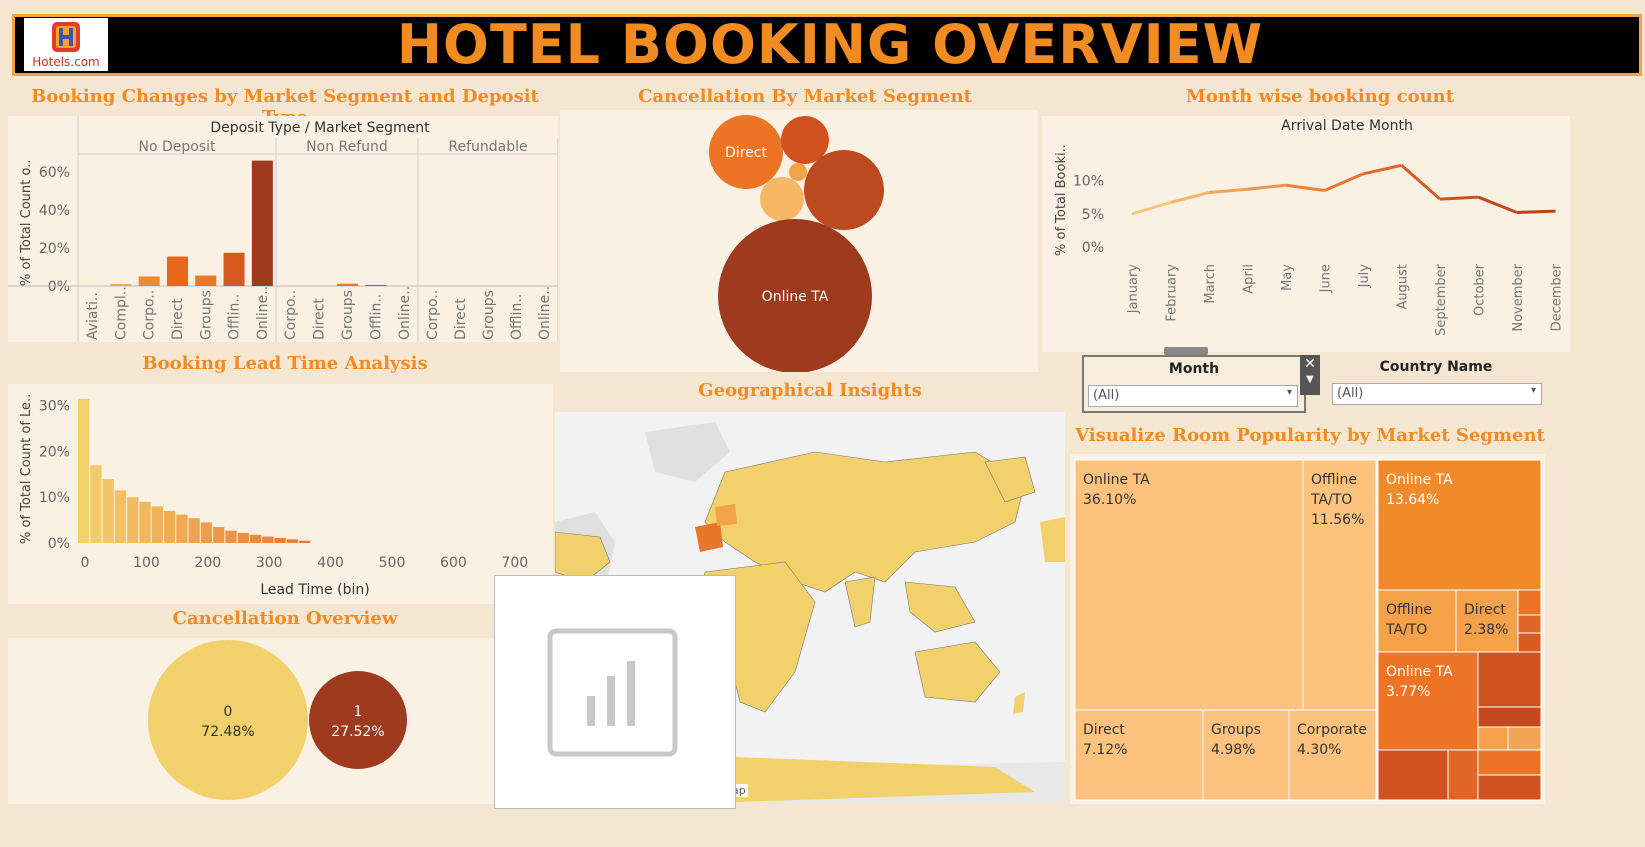 The width and height of the screenshot is (1645, 847). What do you see at coordinates (1105, 750) in the screenshot?
I see `treemap-value: 7.12%` at bounding box center [1105, 750].